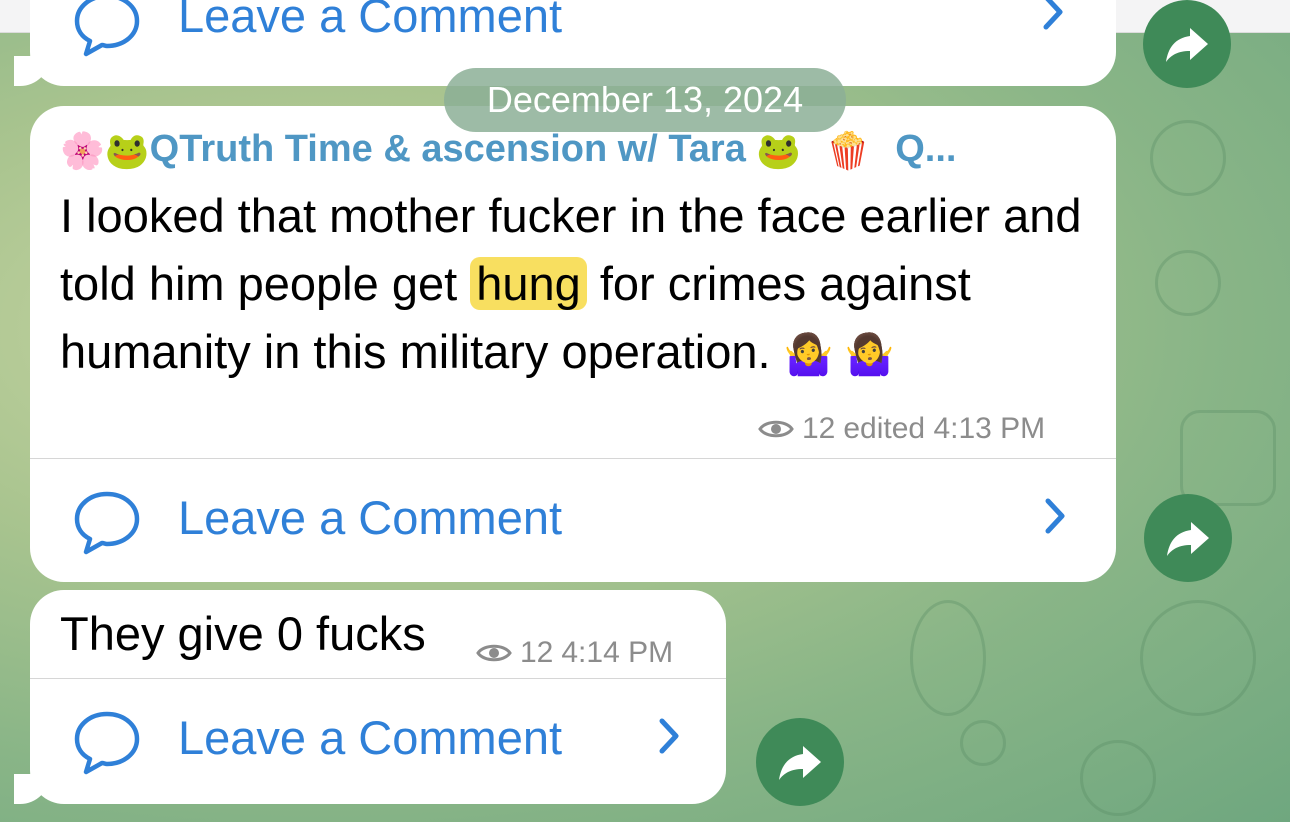 This screenshot has width=1290, height=822. Describe the element at coordinates (839, 355) in the screenshot. I see `message-emojis: 🤷‍♀️ 🤷‍♀️` at that location.